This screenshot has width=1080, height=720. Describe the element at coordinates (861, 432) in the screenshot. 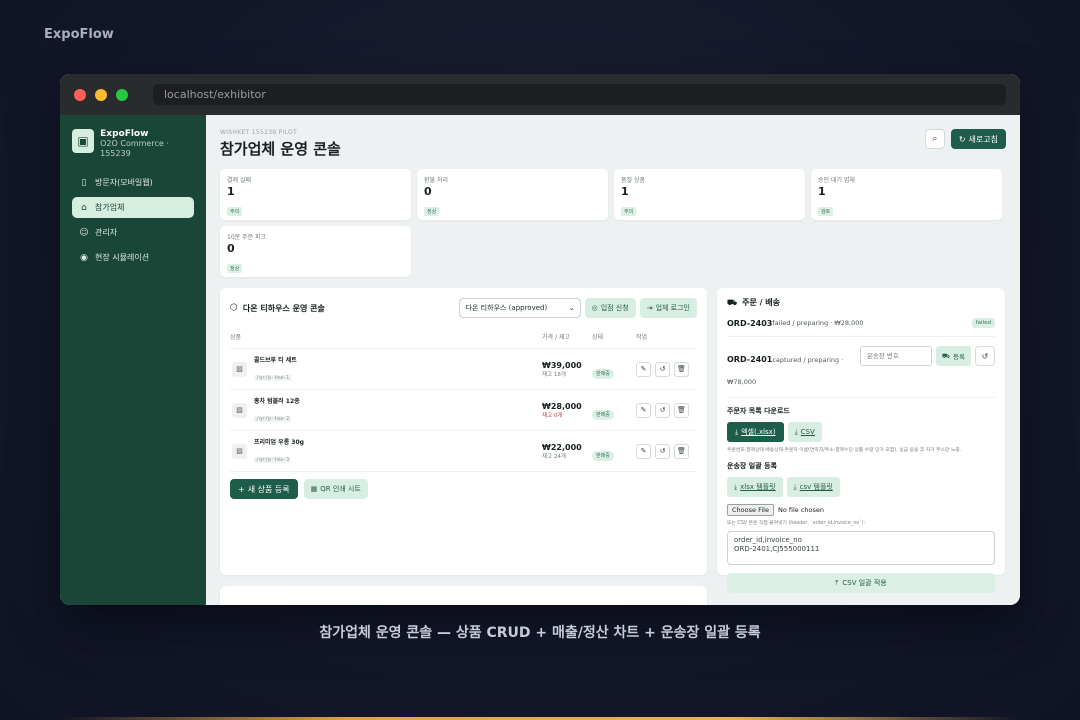

I see `download-buttons: ⤓ 엑셀(.xlsx) ⤓ CSV` at that location.